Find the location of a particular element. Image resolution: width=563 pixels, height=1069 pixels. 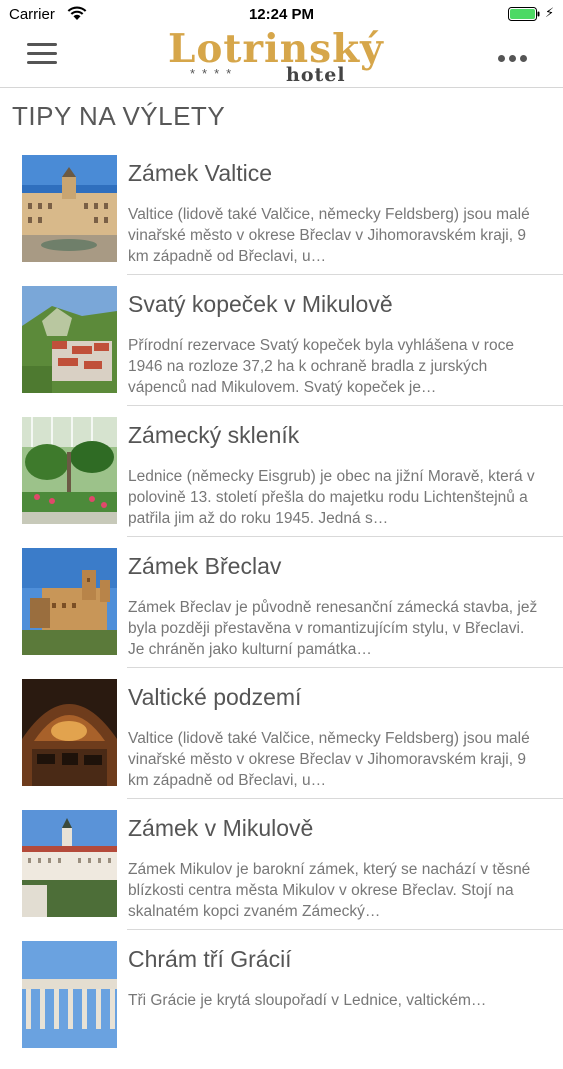

item-title: Zámek Břeclav is located at coordinates (205, 566).